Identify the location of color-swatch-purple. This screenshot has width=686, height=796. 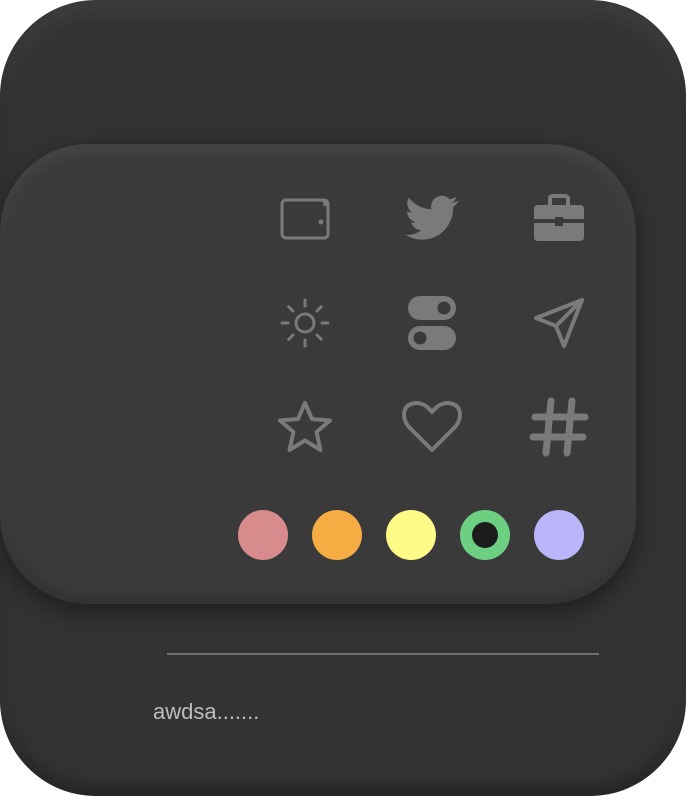
(559, 535).